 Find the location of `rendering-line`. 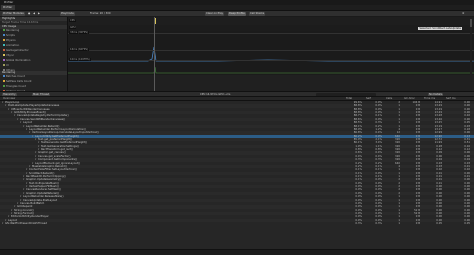

rendering-line is located at coordinates (271, 70).